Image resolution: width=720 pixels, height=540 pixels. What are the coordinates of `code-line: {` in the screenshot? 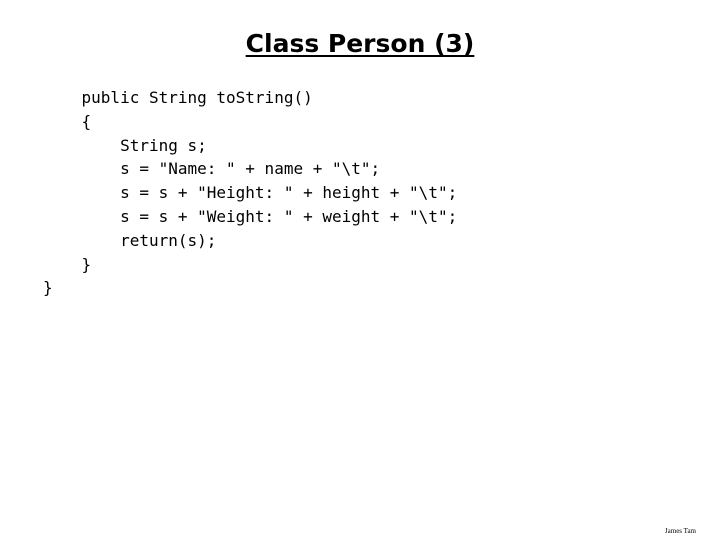 It's located at (67, 121).